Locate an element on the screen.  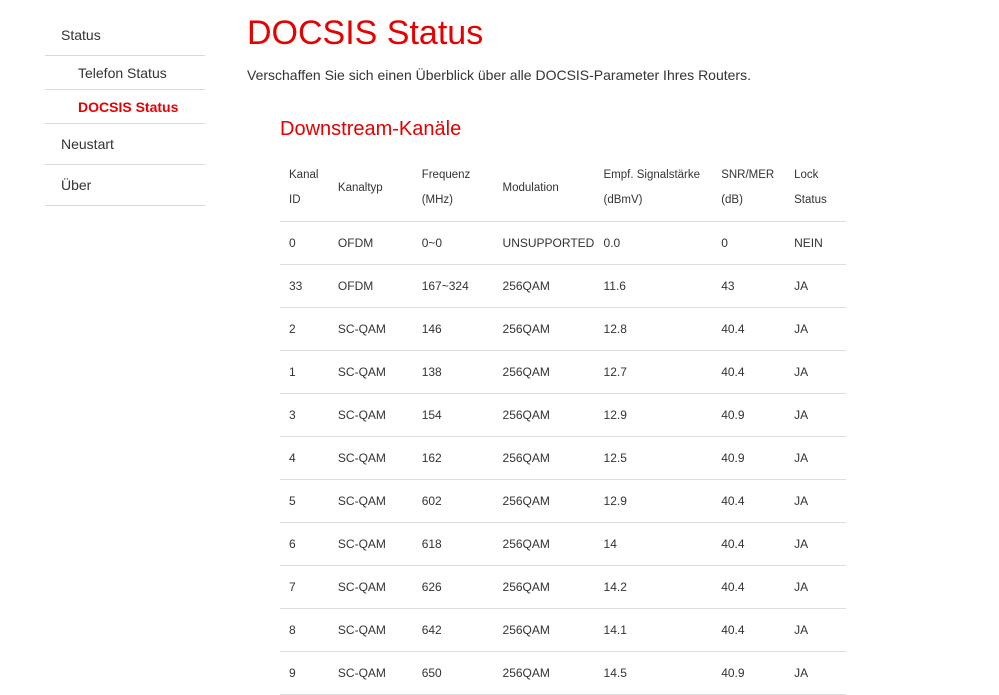
column-header-frequenz: Frequenz (MHz) is located at coordinates (453, 188).